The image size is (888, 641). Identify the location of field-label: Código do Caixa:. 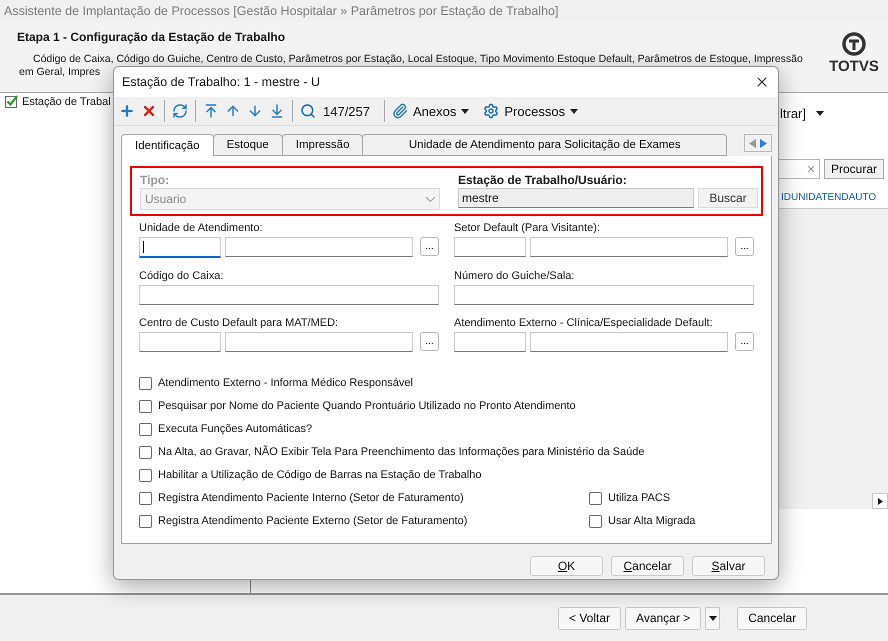
(181, 277).